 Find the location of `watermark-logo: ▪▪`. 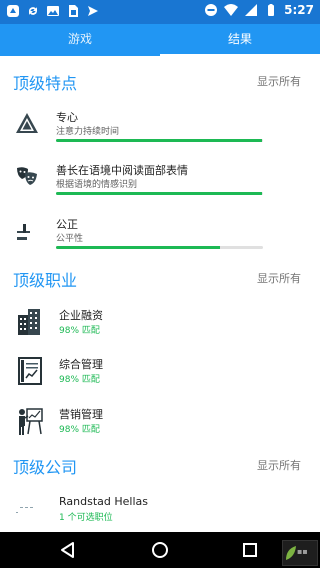

watermark-logo: ▪▪ is located at coordinates (300, 553).